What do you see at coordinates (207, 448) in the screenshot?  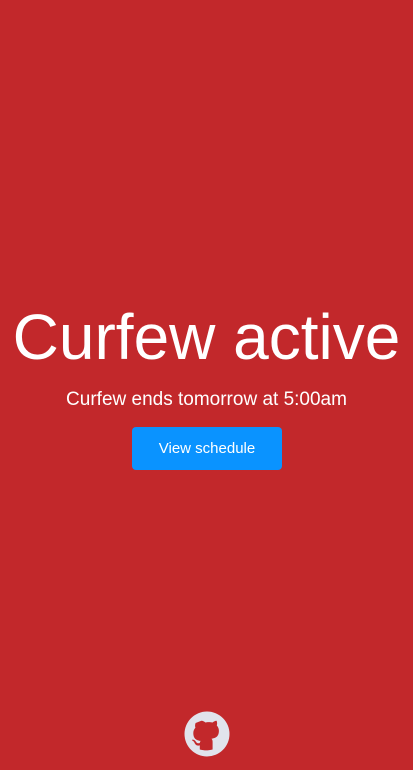 I see `view-schedule-button: View schedule` at bounding box center [207, 448].